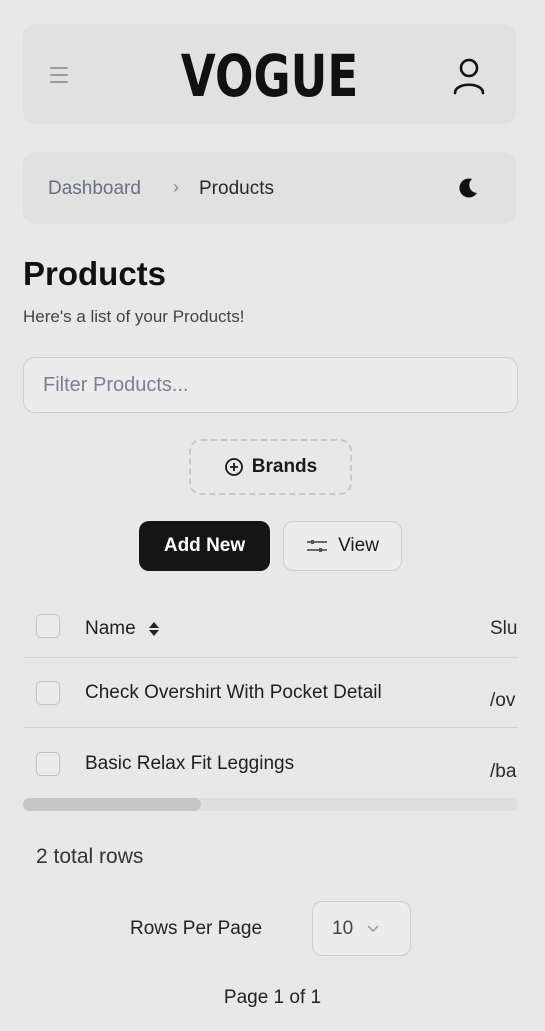  I want to click on rows-per-page-value: 10, so click(343, 928).